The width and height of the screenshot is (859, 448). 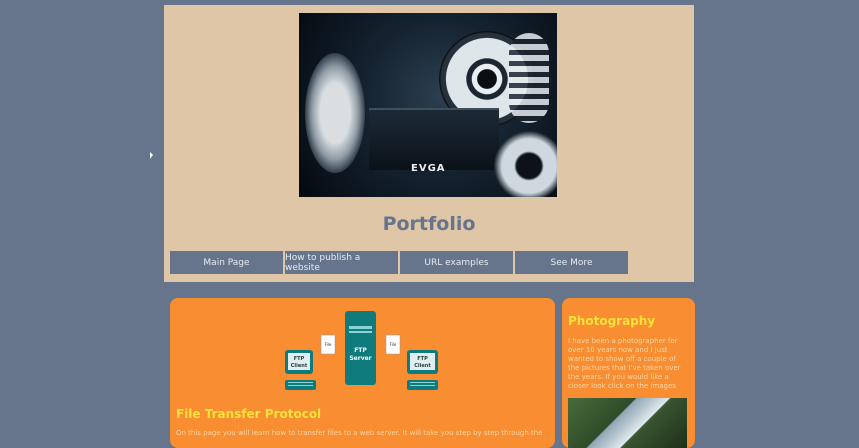 I want to click on photography-card-title: Photography, so click(x=612, y=321).